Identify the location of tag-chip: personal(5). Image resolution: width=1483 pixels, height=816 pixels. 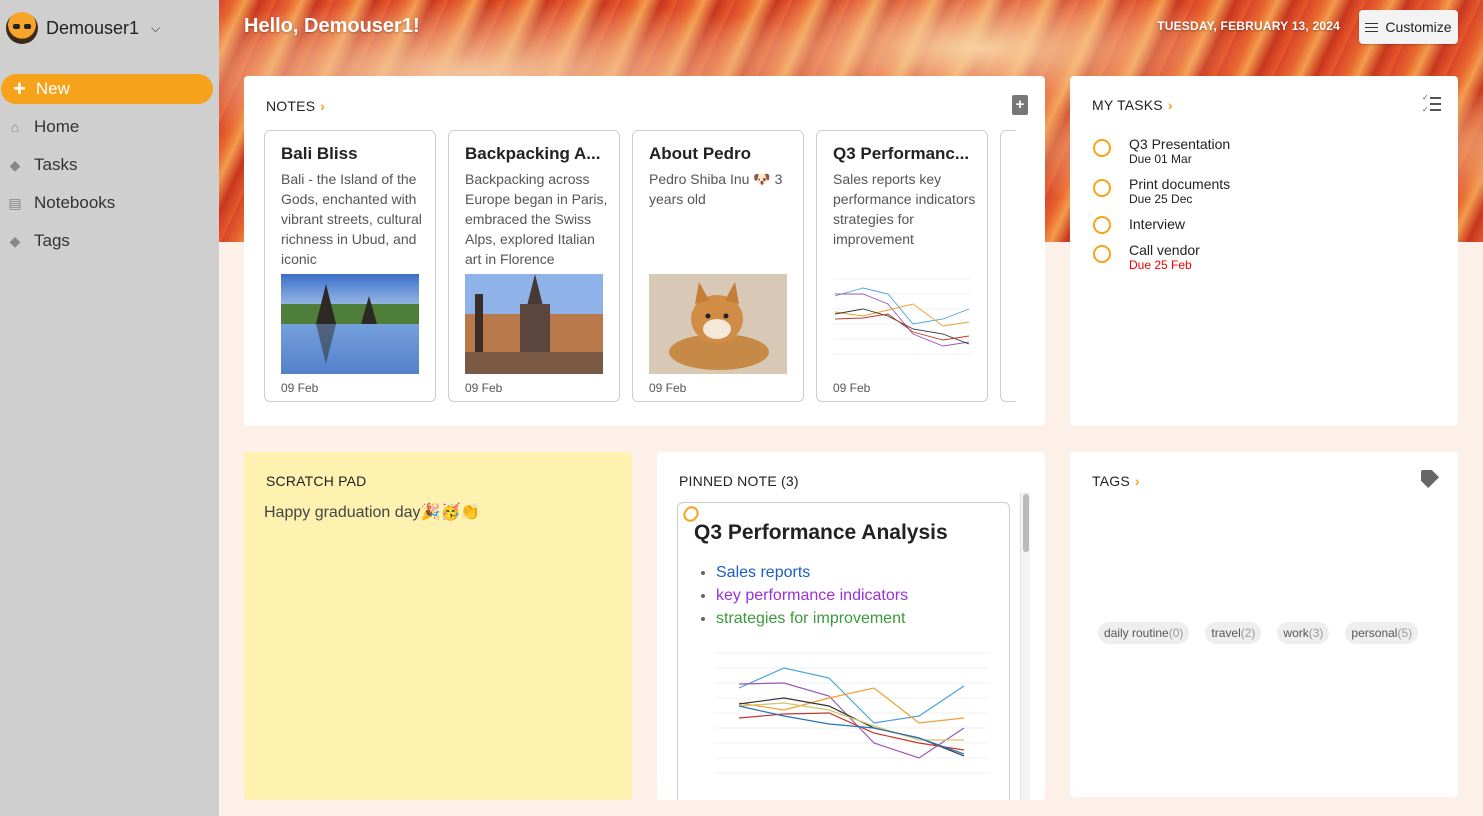
(1382, 633).